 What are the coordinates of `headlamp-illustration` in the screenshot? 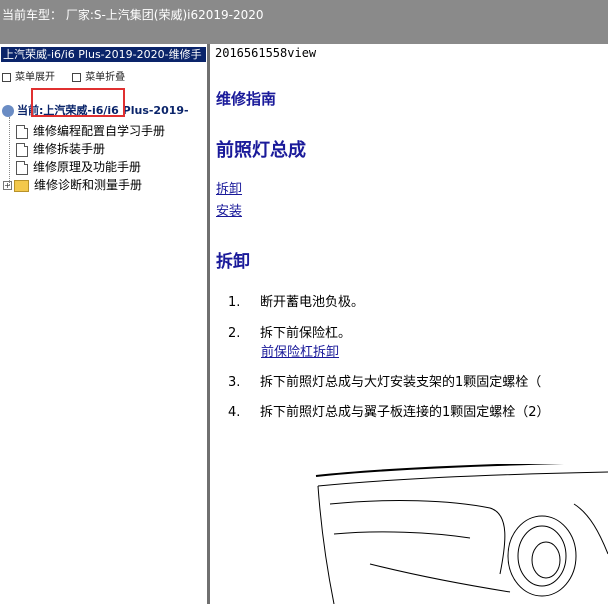 It's located at (461, 534).